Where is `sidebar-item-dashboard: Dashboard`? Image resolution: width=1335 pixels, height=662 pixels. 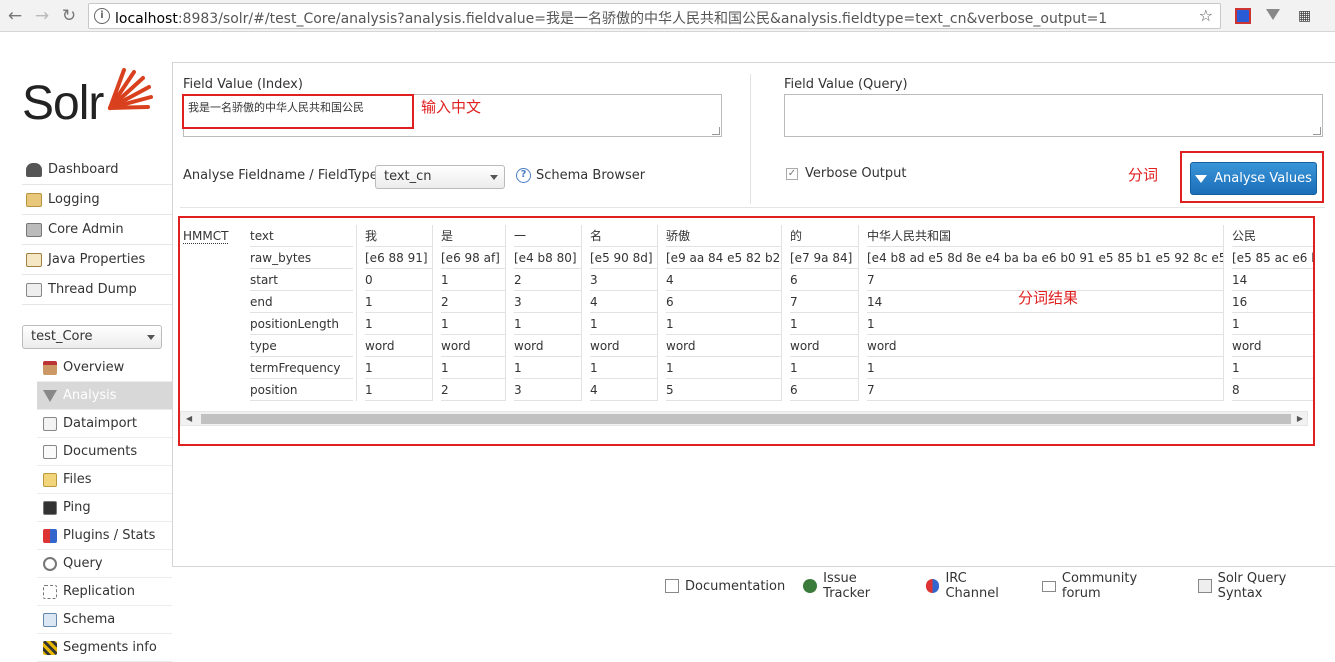 sidebar-item-dashboard: Dashboard is located at coordinates (97, 170).